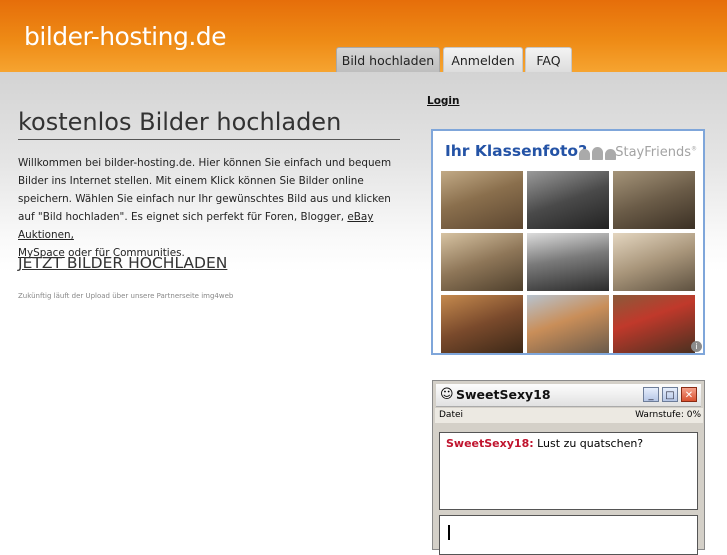  Describe the element at coordinates (696, 346) in the screenshot. I see `info-icon: i` at that location.